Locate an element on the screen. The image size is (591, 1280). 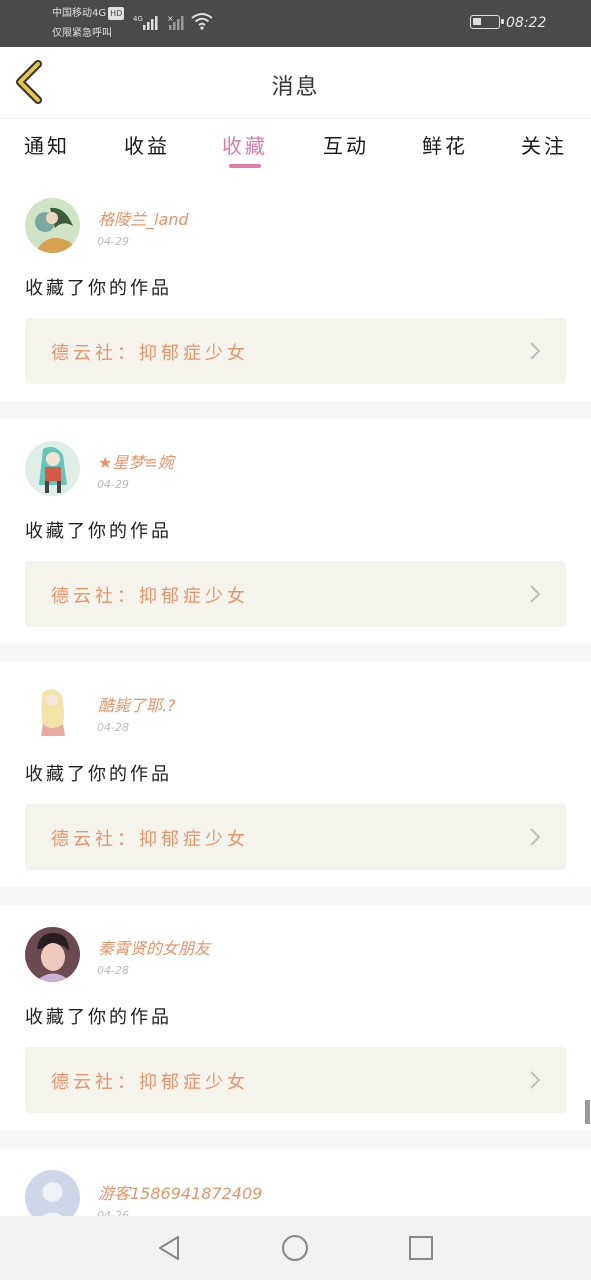
emergency-text: 仅限紧急呼叫 is located at coordinates (82, 33).